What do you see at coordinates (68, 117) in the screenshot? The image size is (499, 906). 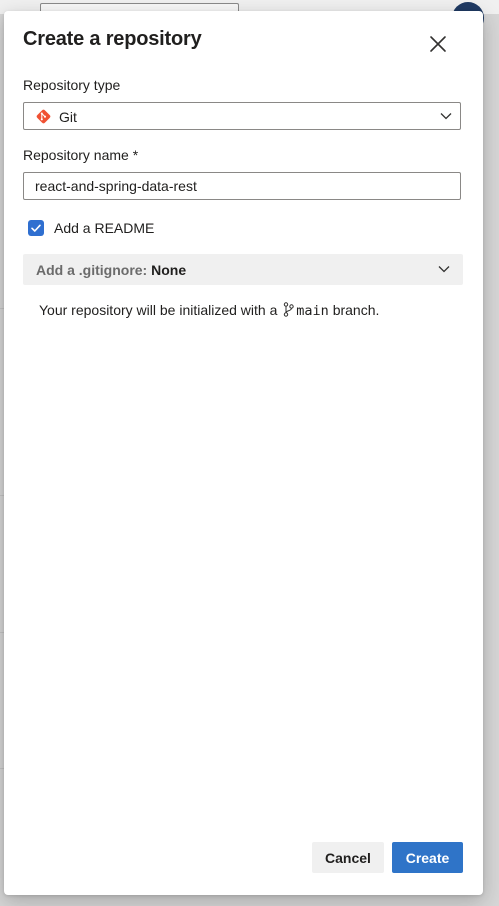 I see `repository-type-value: Git` at bounding box center [68, 117].